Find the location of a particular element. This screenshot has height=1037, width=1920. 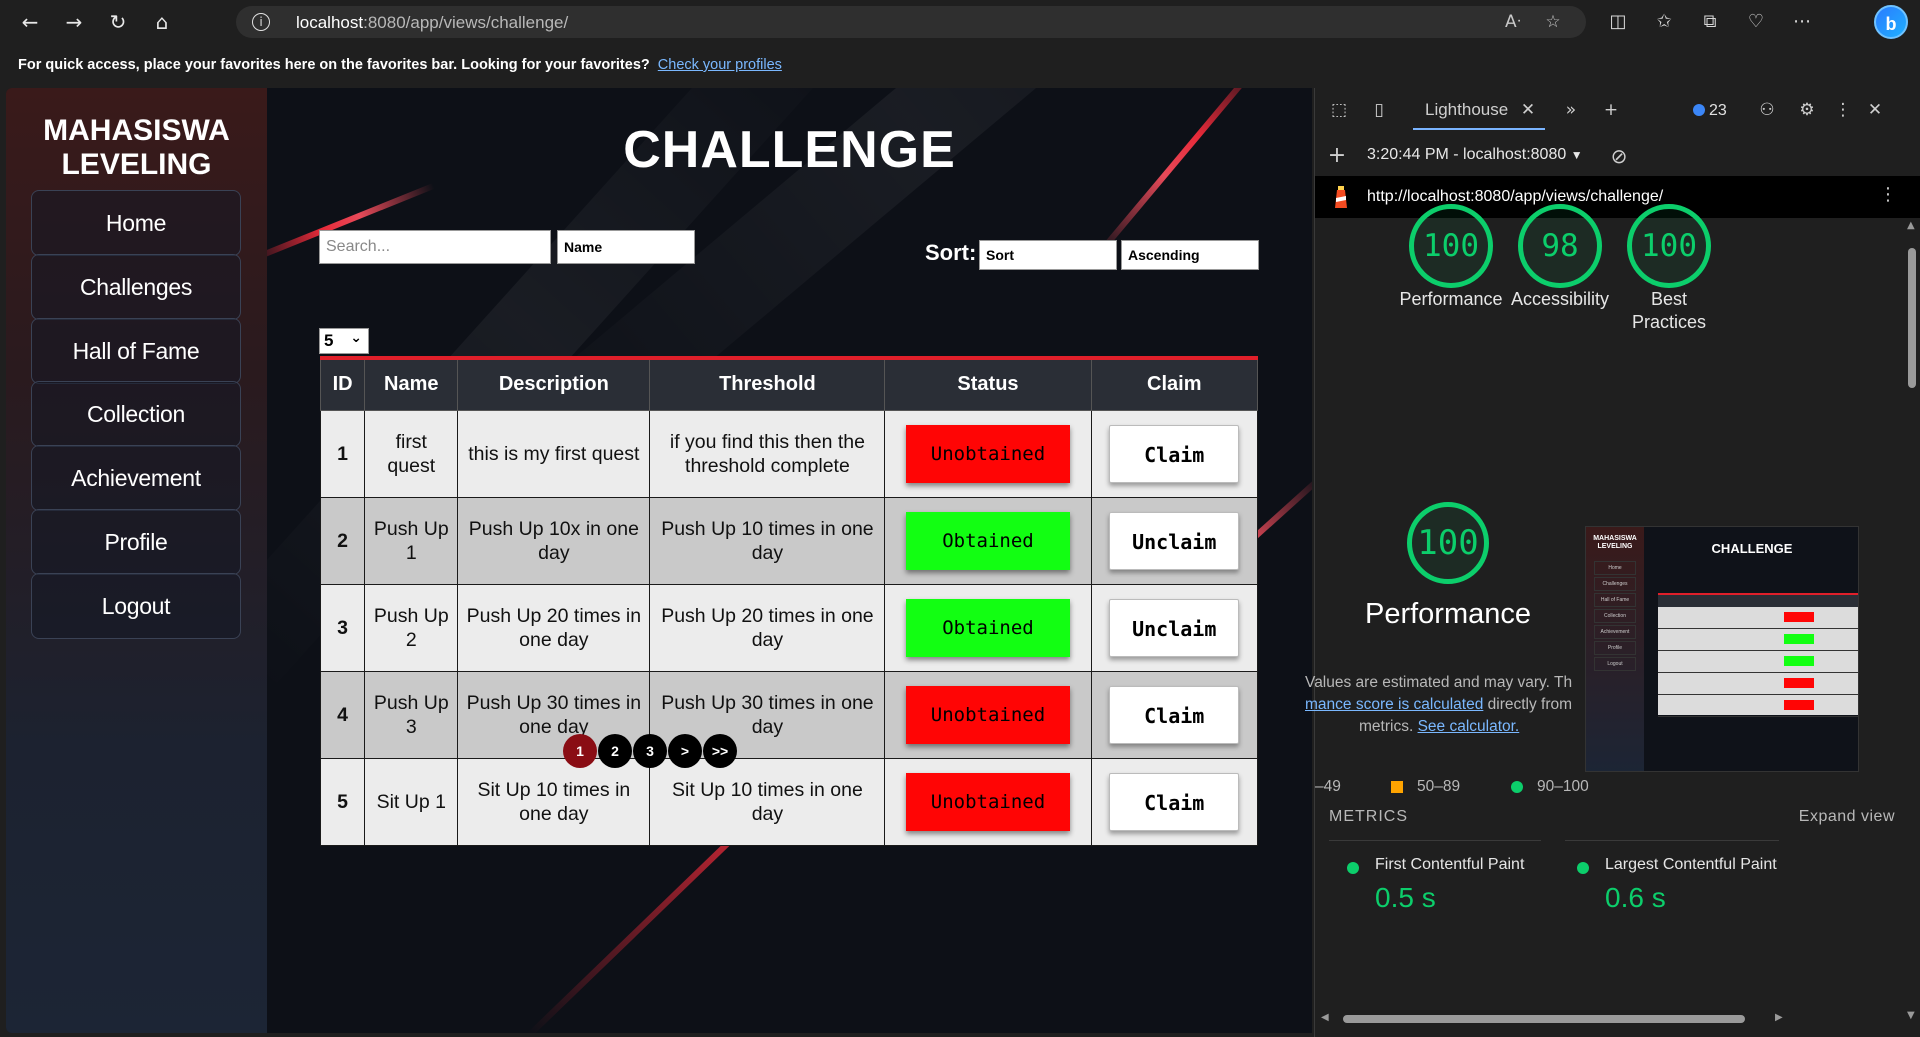

split-screen-icon: ◫ is located at coordinates (1618, 22).